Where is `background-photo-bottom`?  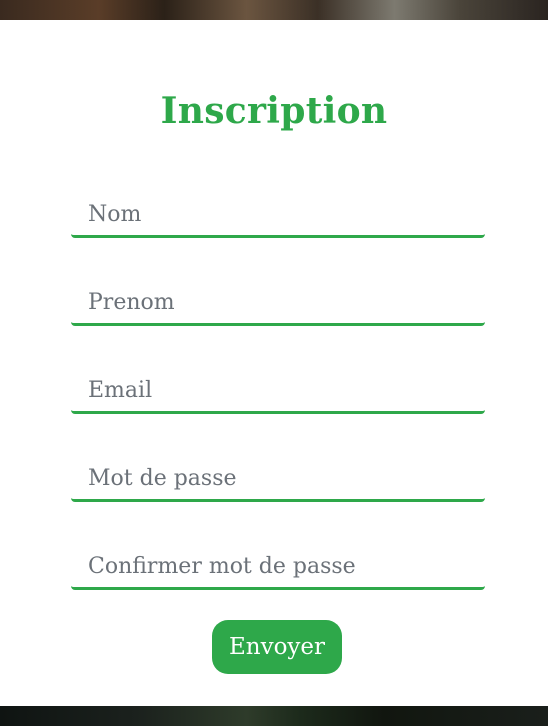
background-photo-bottom is located at coordinates (274, 716).